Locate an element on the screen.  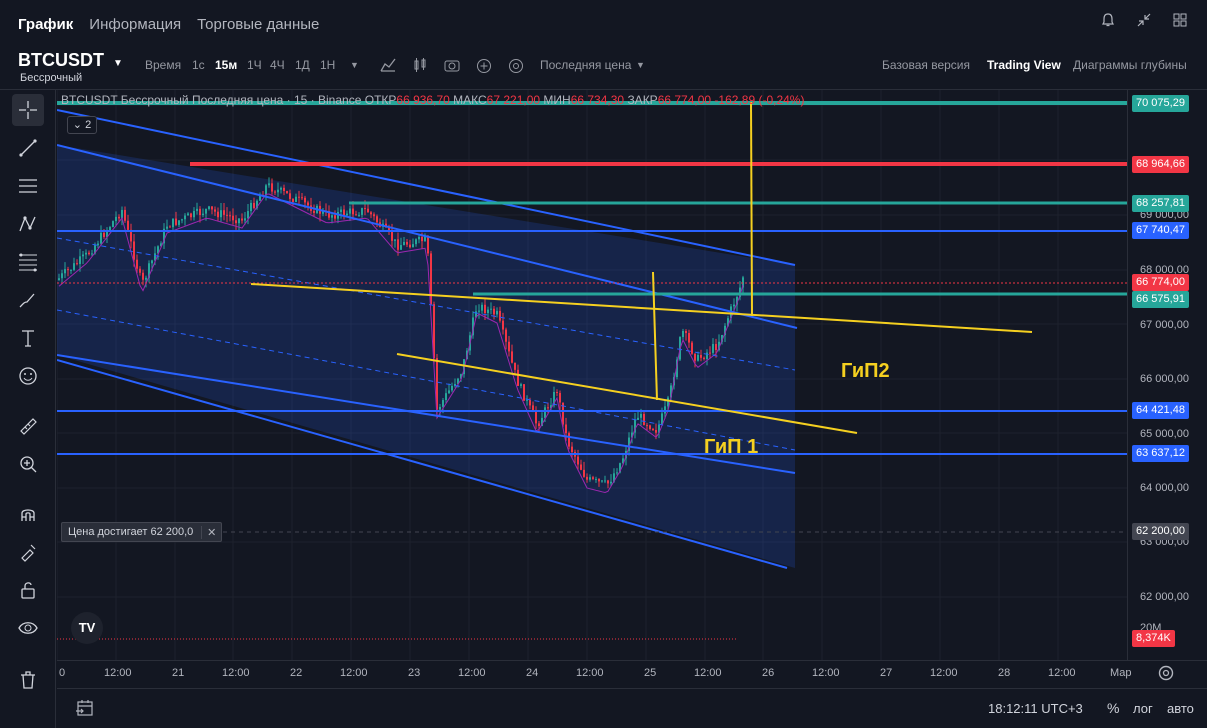
percent-toggle: % is located at coordinates (1113, 708).